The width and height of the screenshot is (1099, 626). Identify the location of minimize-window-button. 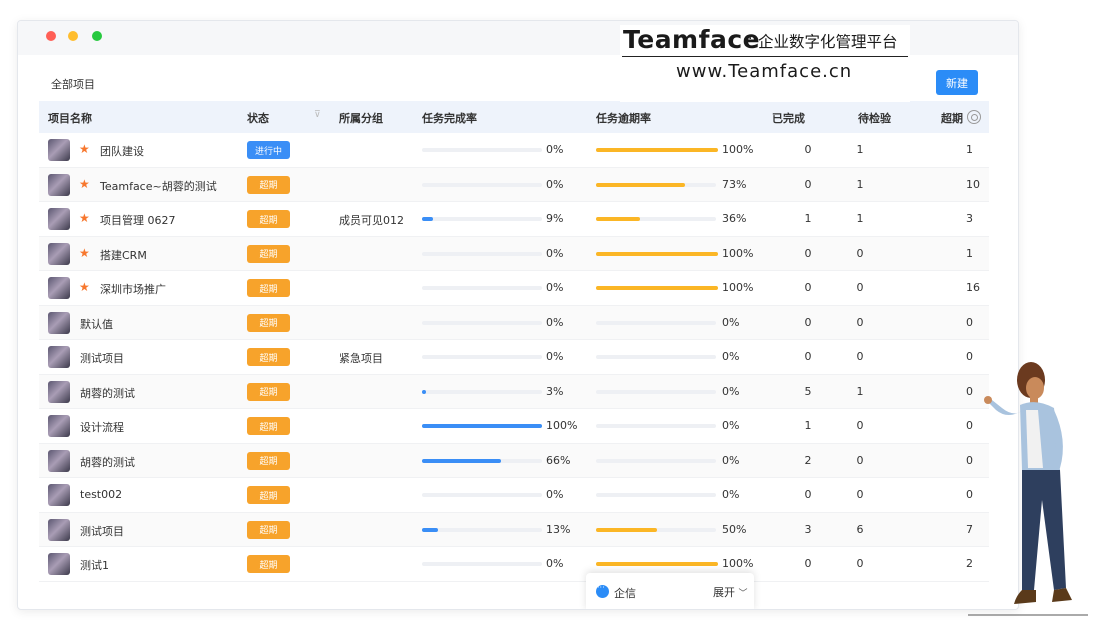
(73, 36).